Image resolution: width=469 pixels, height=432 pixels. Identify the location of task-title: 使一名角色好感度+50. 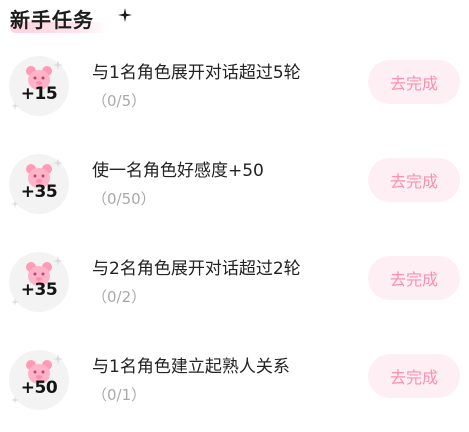
(178, 171).